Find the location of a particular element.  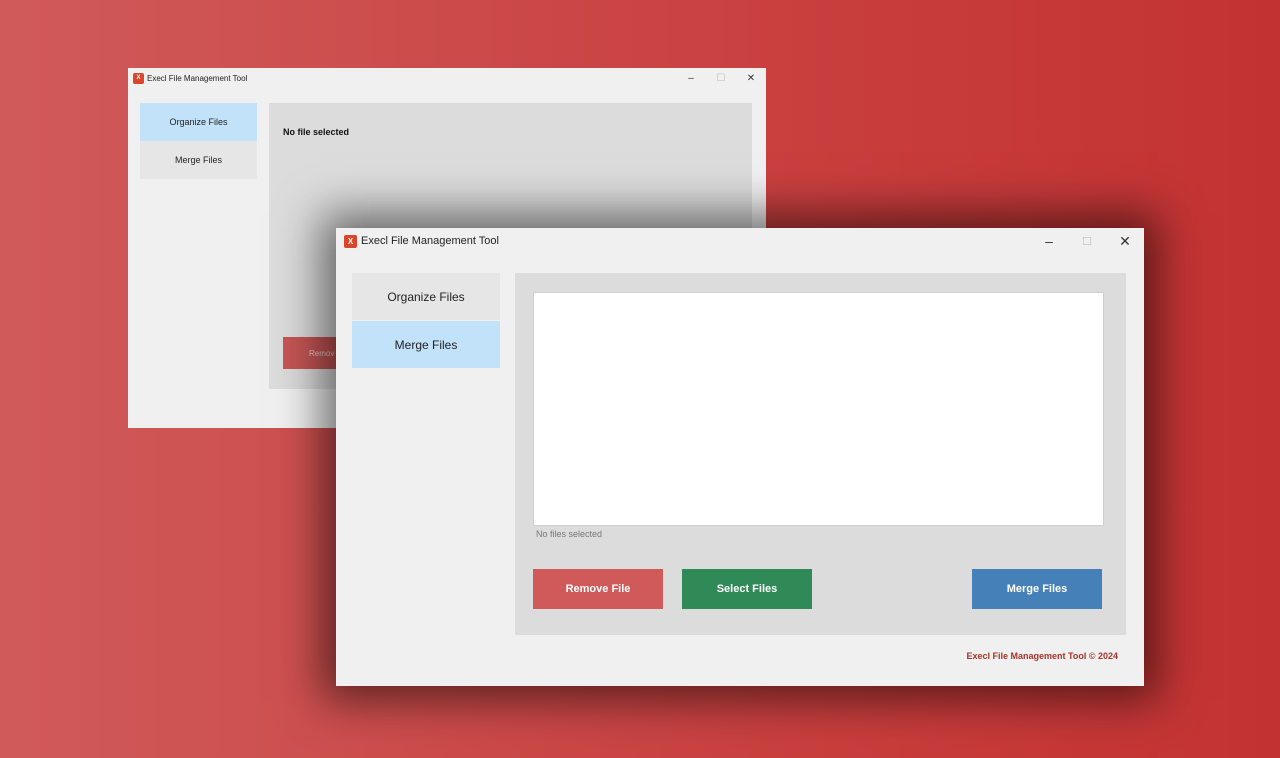

status-text: No file selected is located at coordinates (316, 132).